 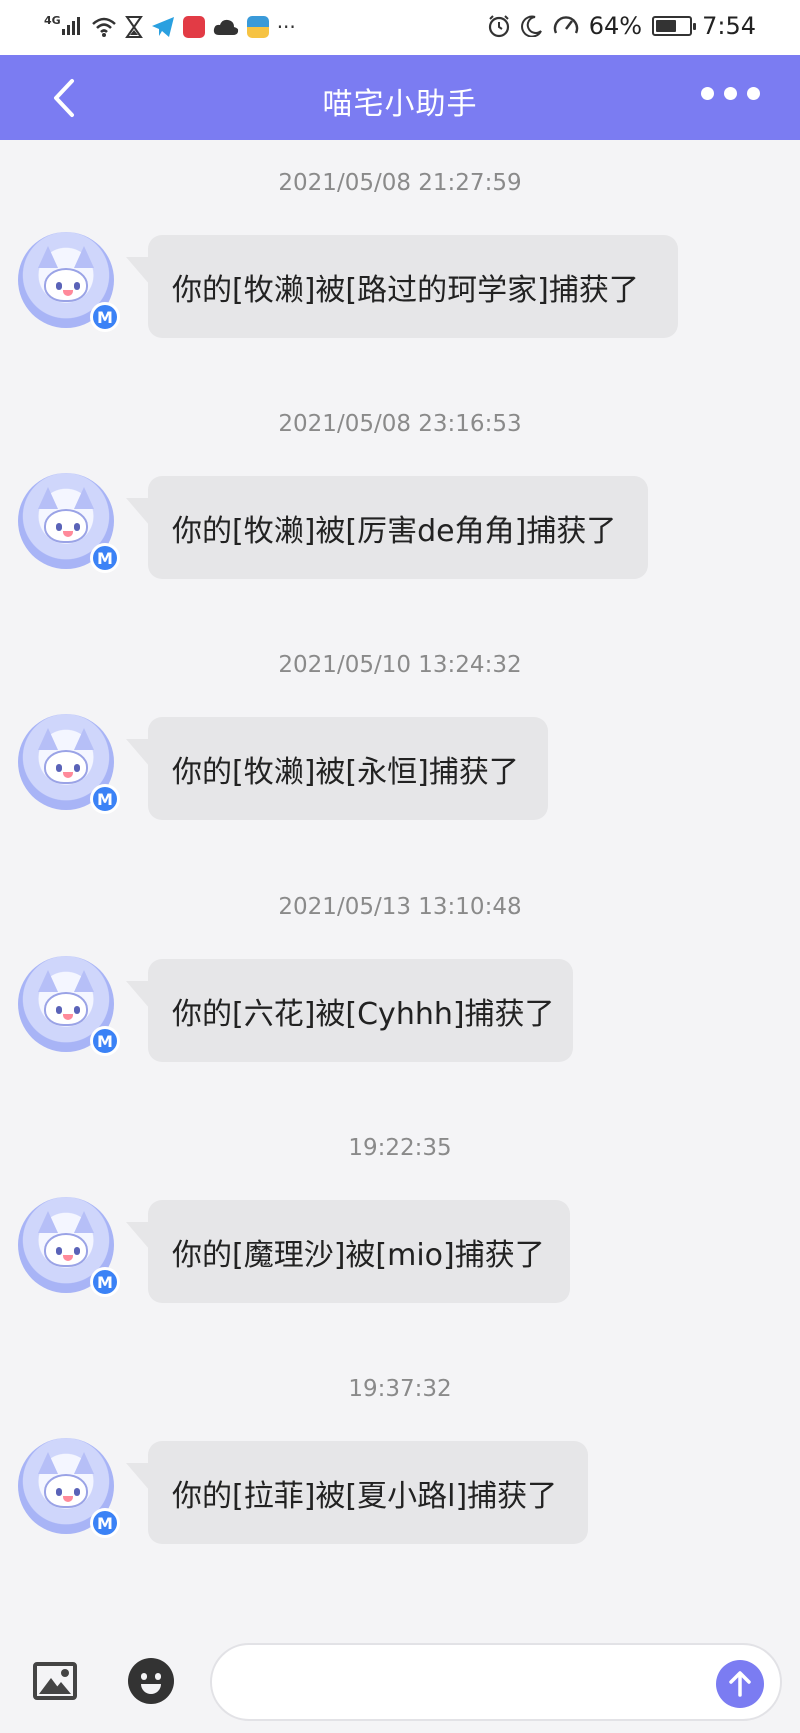 What do you see at coordinates (387, 527) in the screenshot?
I see `message-bubble: 你的[牧濑]被[厉害de角角]捕获了` at bounding box center [387, 527].